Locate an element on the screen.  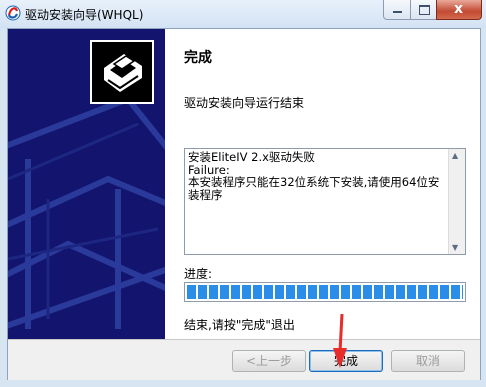
close-icon: x is located at coordinates (459, 9).